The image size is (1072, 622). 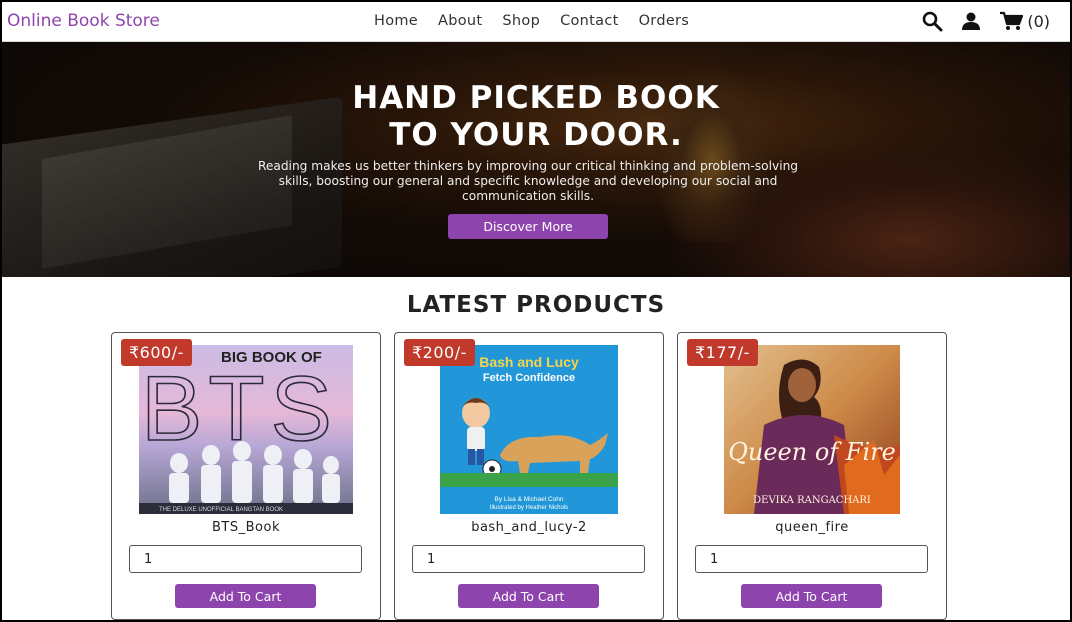 I want to click on price-badge: ₹600/-, so click(x=156, y=352).